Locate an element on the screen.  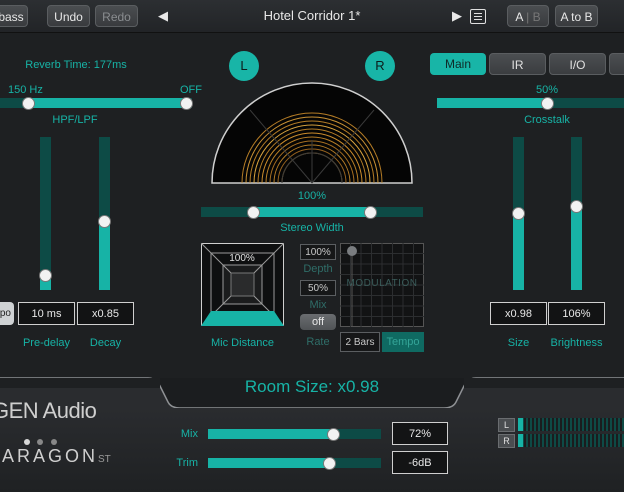
room-size-readout: Room Size: x0.98 is located at coordinates (312, 387).